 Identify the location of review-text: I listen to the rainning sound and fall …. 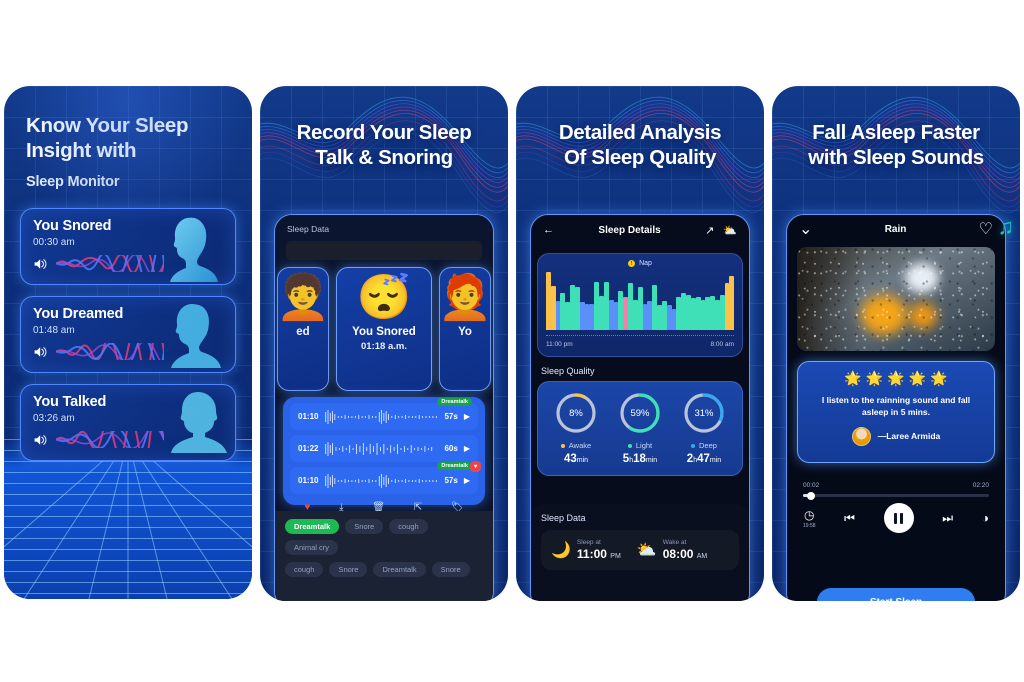
(896, 406).